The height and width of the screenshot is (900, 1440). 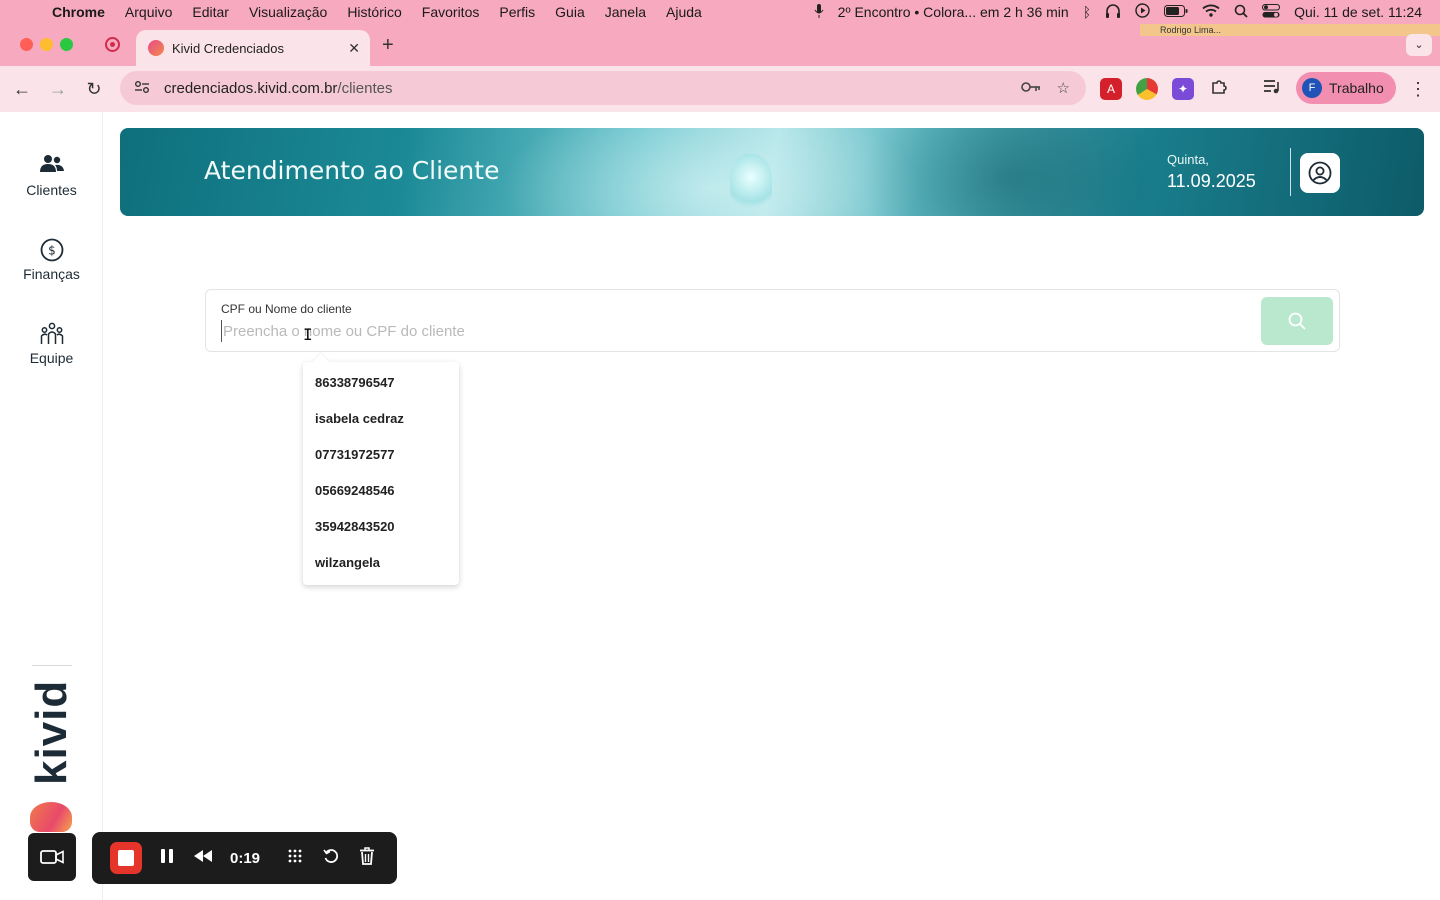 I want to click on calendar-event-status: 2º Encontro • Colora... em 2 h 36 min, so click(x=953, y=12).